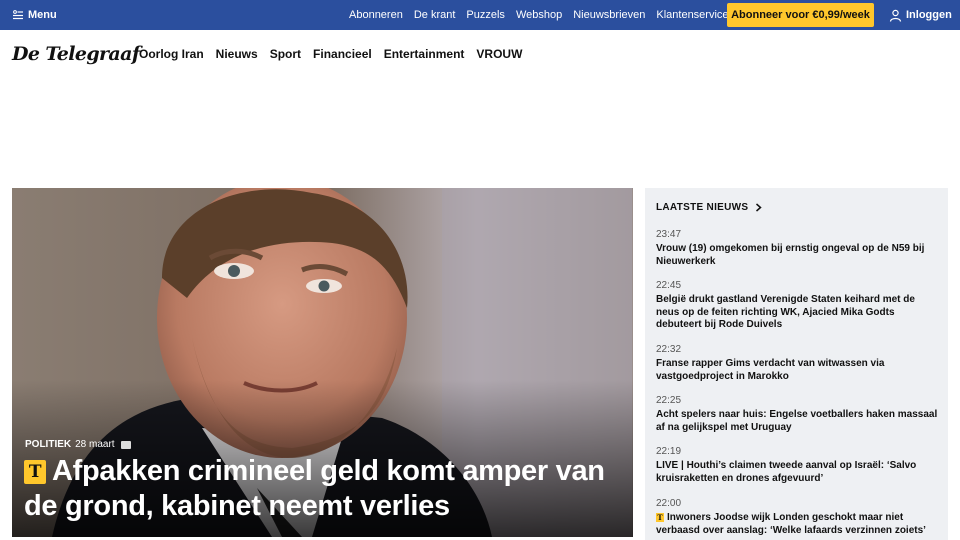 This screenshot has width=960, height=540. Describe the element at coordinates (692, 15) in the screenshot. I see `link-klantenservice: Klantenservice` at that location.